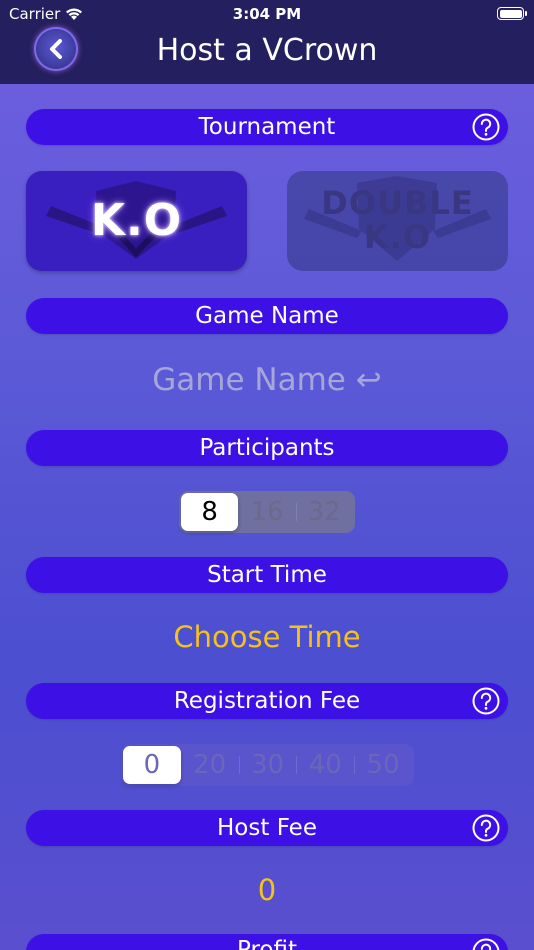 The height and width of the screenshot is (950, 534). I want to click on registration-fee-header: Registration Fee, so click(267, 701).